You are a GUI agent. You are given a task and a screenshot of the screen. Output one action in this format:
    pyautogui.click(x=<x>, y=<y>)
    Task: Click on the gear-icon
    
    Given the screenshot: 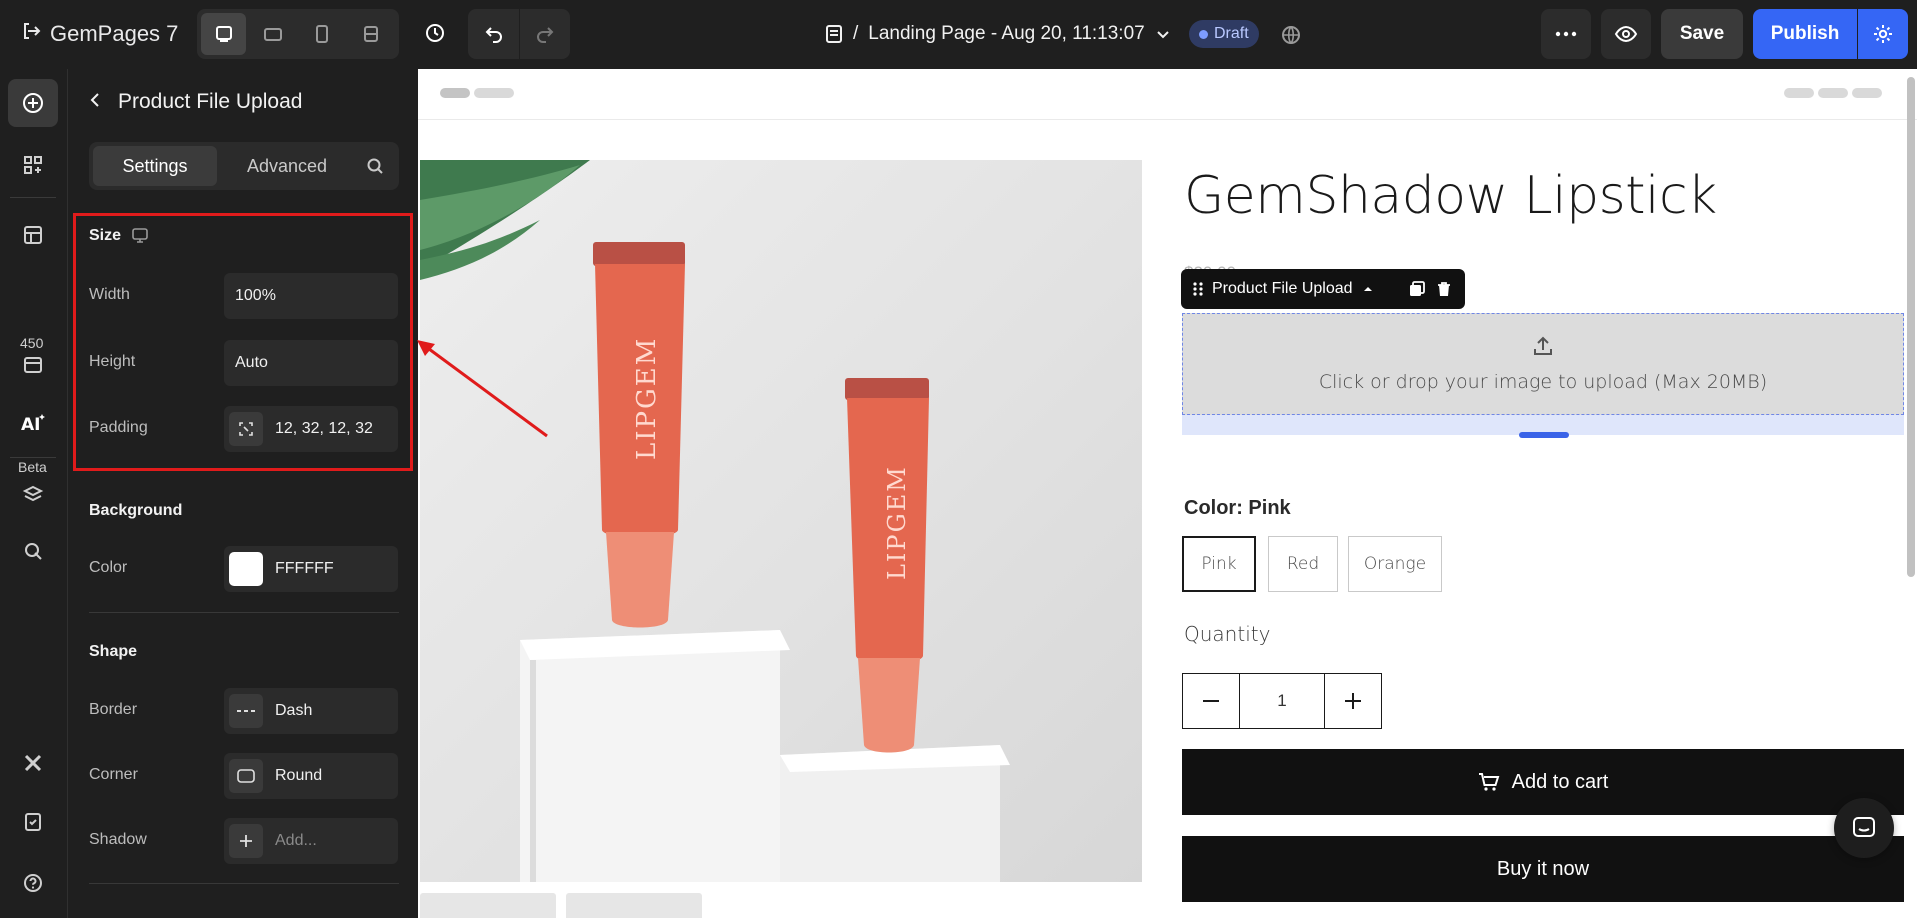 What is the action you would take?
    pyautogui.click(x=1883, y=34)
    